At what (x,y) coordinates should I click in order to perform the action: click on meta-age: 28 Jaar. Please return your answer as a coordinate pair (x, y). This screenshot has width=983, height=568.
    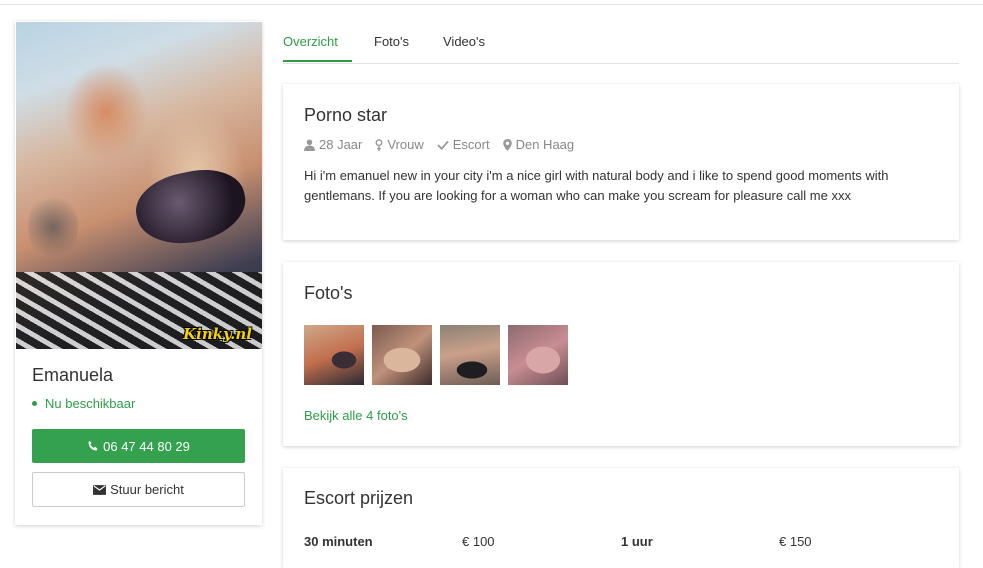
    Looking at the image, I should click on (333, 144).